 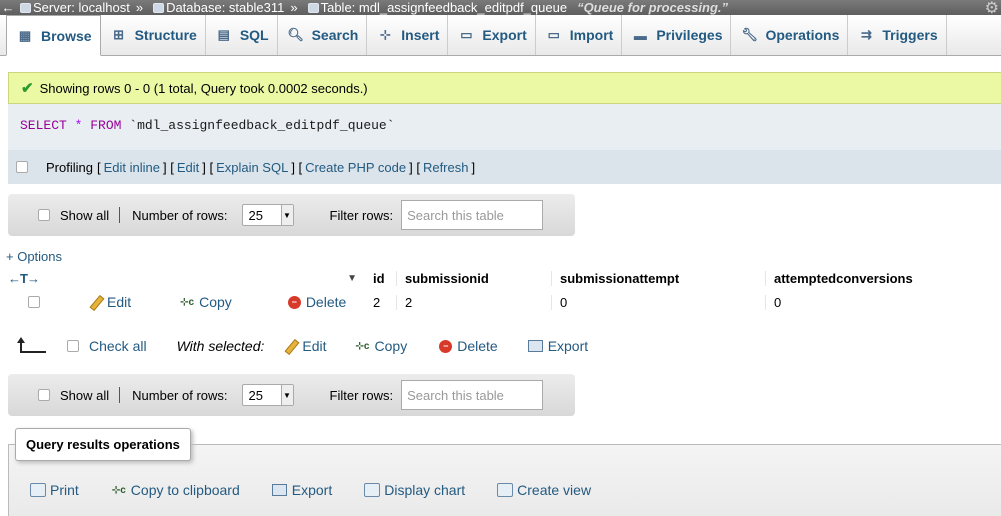 What do you see at coordinates (81, 7) in the screenshot?
I see `breadcrumb-server-label: Server: localhost` at bounding box center [81, 7].